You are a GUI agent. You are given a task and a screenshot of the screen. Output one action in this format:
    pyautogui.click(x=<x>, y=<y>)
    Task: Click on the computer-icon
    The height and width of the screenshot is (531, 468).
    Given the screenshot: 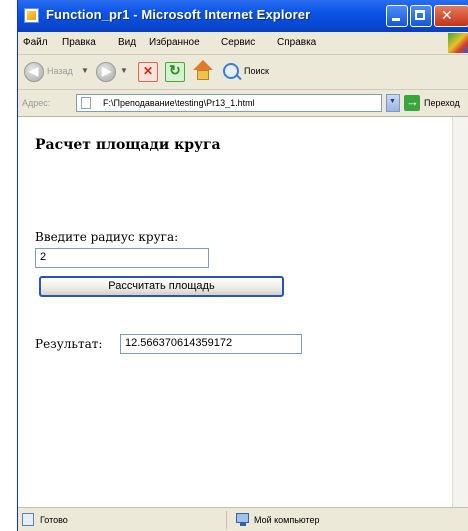 What is the action you would take?
    pyautogui.click(x=242, y=519)
    